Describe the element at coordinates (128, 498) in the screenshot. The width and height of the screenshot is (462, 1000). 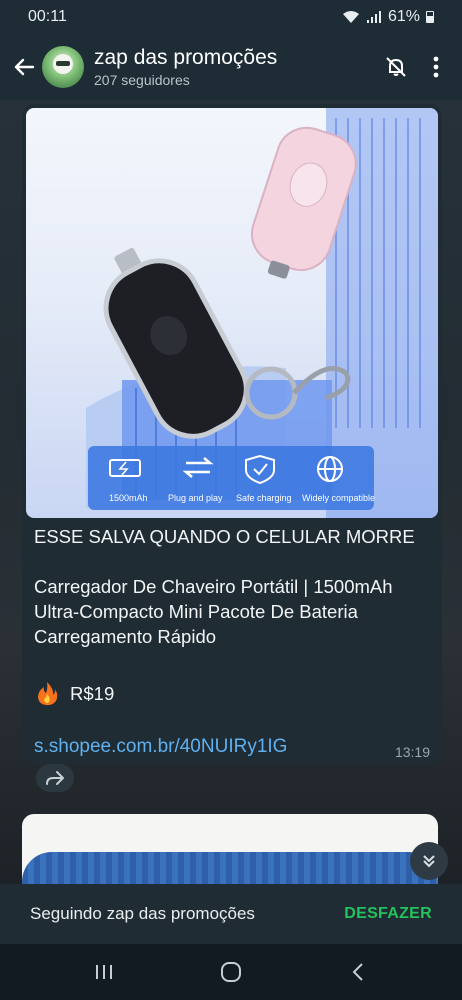
I see `feature-label-1: 1500mAh` at that location.